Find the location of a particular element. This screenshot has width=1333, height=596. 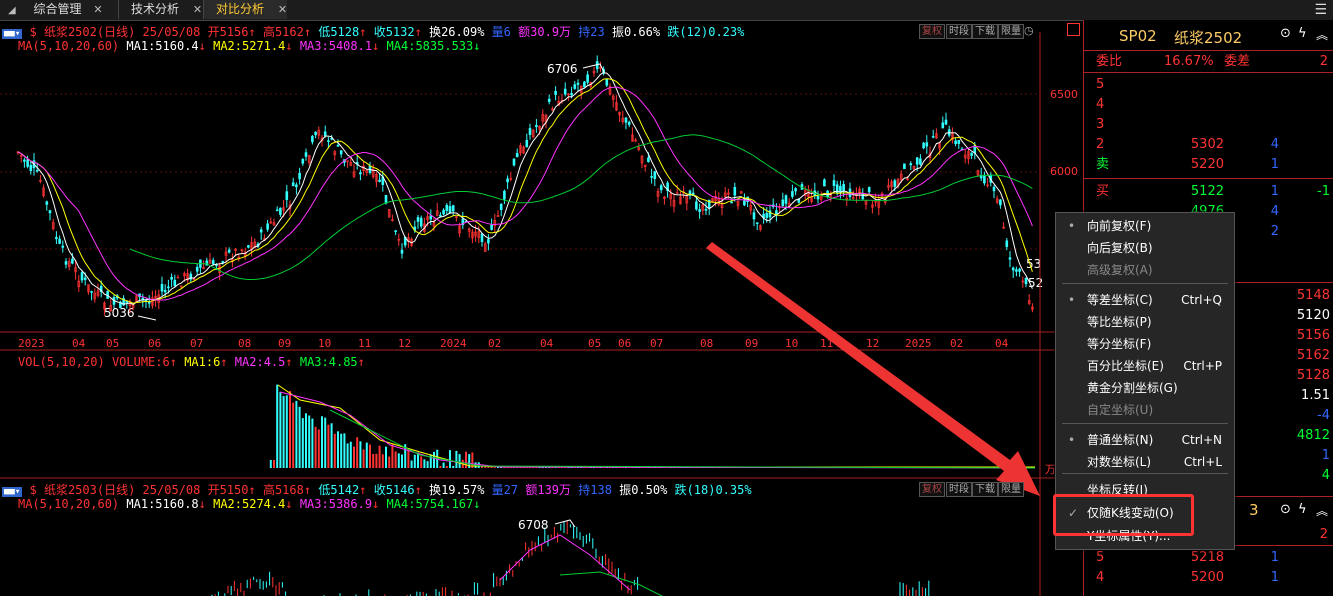

quote-cell: 5200 is located at coordinates (1207, 577).